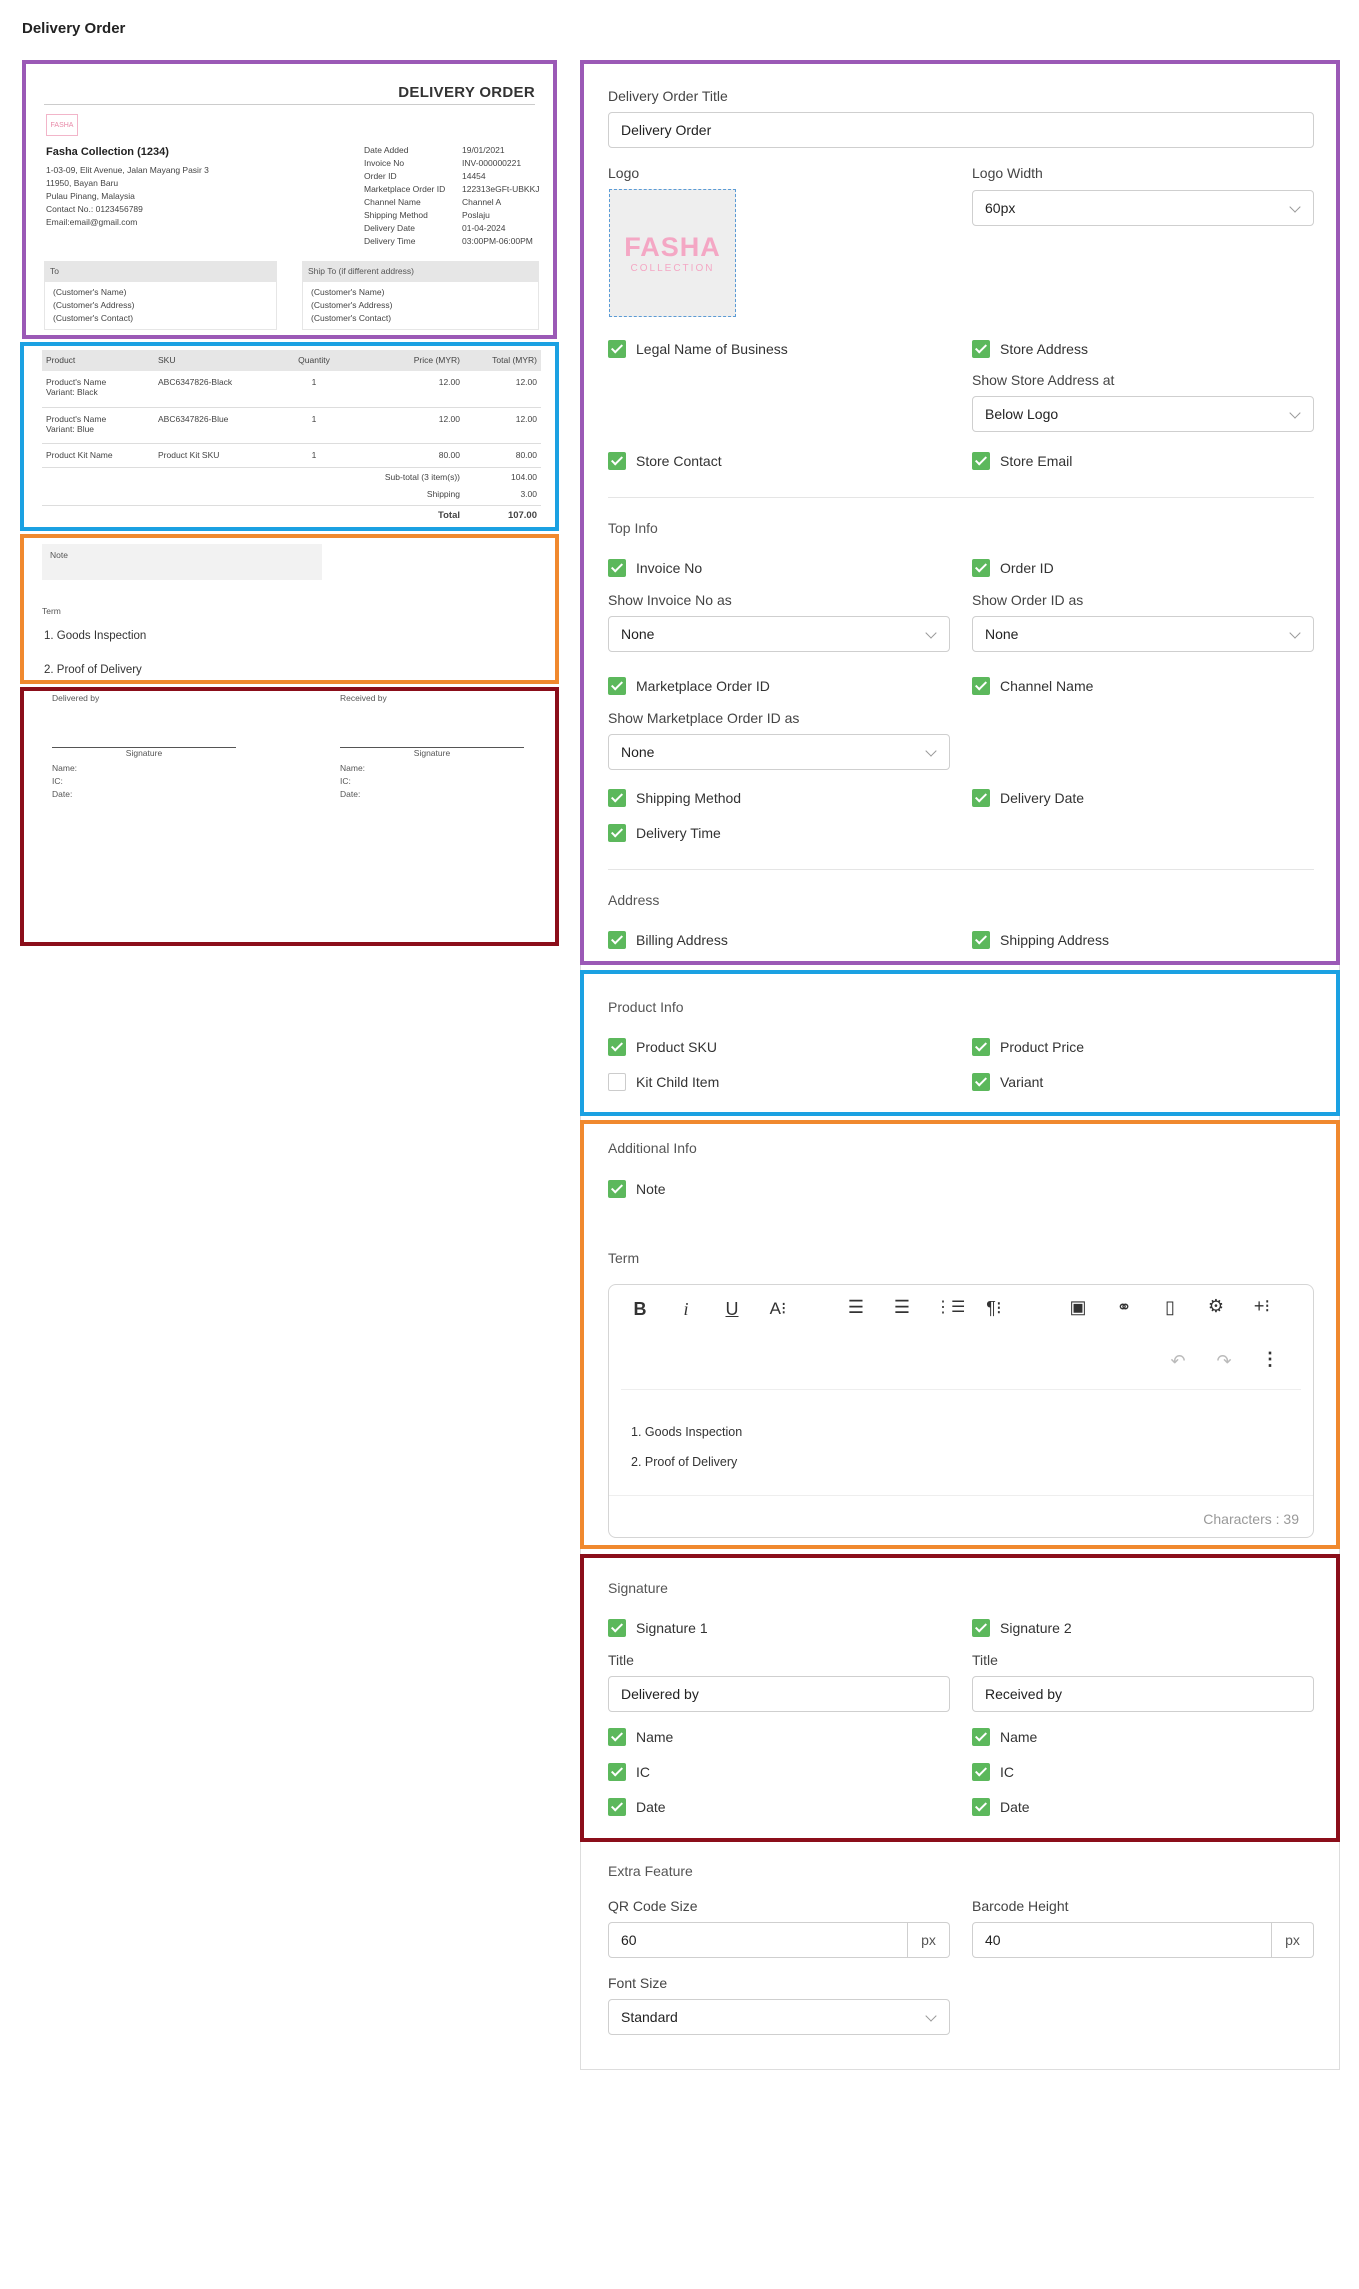 Image resolution: width=1359 pixels, height=2289 pixels. I want to click on logo-width-select: 60px, so click(1143, 208).